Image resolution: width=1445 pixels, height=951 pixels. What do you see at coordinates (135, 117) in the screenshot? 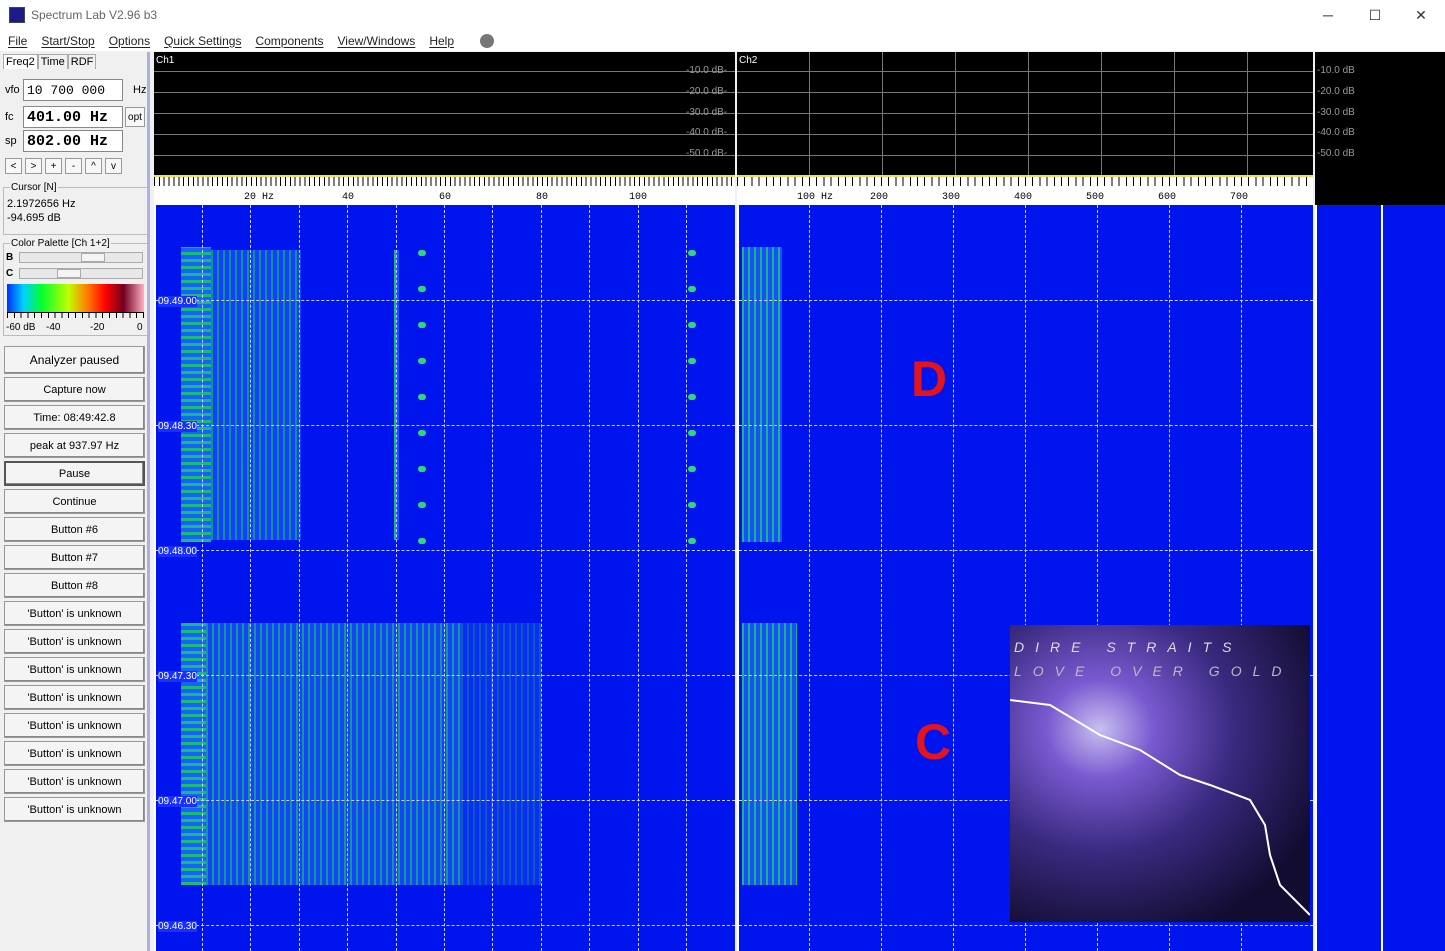
I see `opt-button: opt` at bounding box center [135, 117].